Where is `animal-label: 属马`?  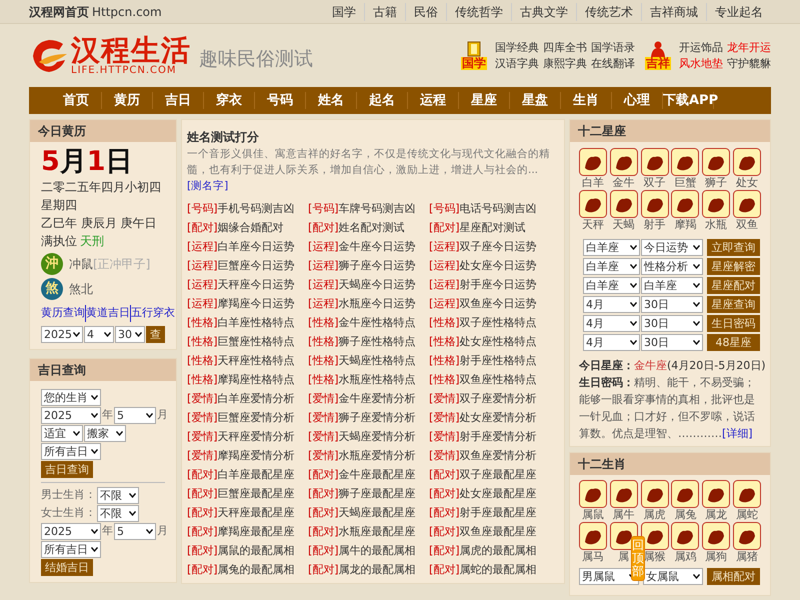 animal-label: 属马 is located at coordinates (593, 557).